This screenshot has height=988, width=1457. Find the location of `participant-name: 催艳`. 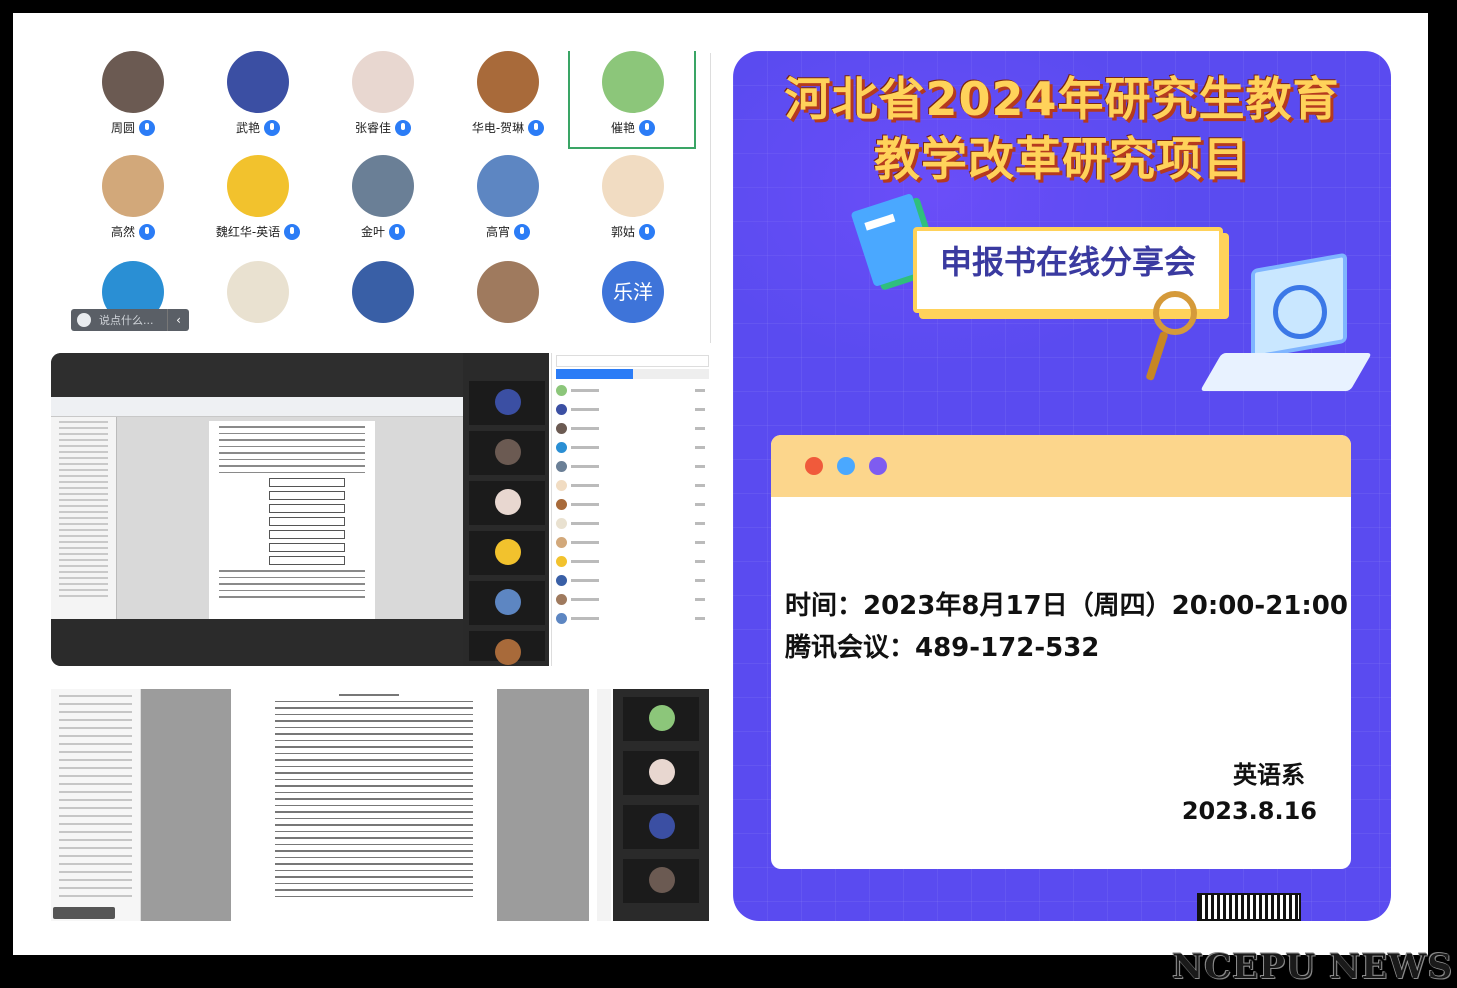

participant-name: 催艳 is located at coordinates (622, 128).